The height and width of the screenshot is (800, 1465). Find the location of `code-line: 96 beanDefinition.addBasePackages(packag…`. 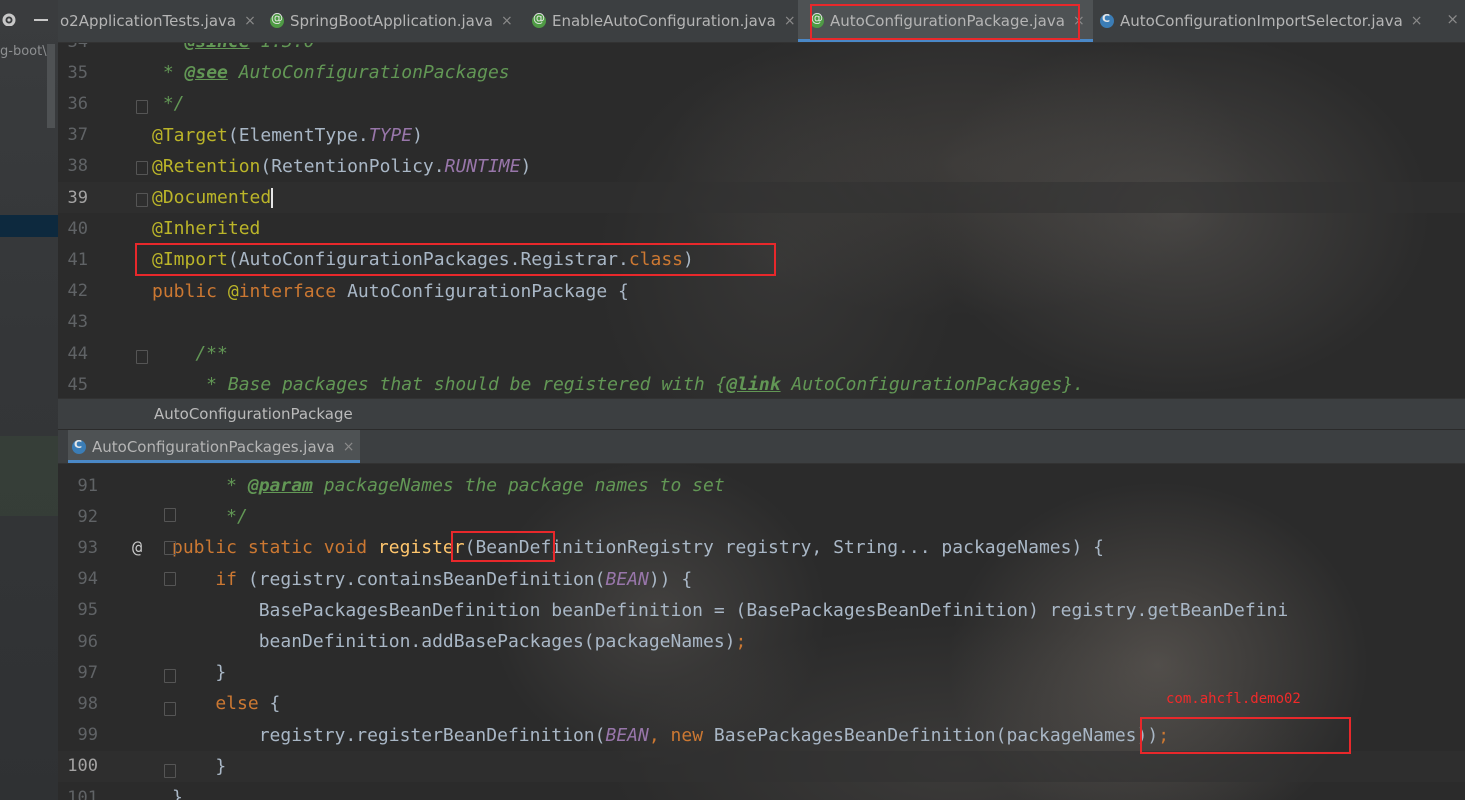

code-line: 96 beanDefinition.addBasePackages(packag… is located at coordinates (761, 641).